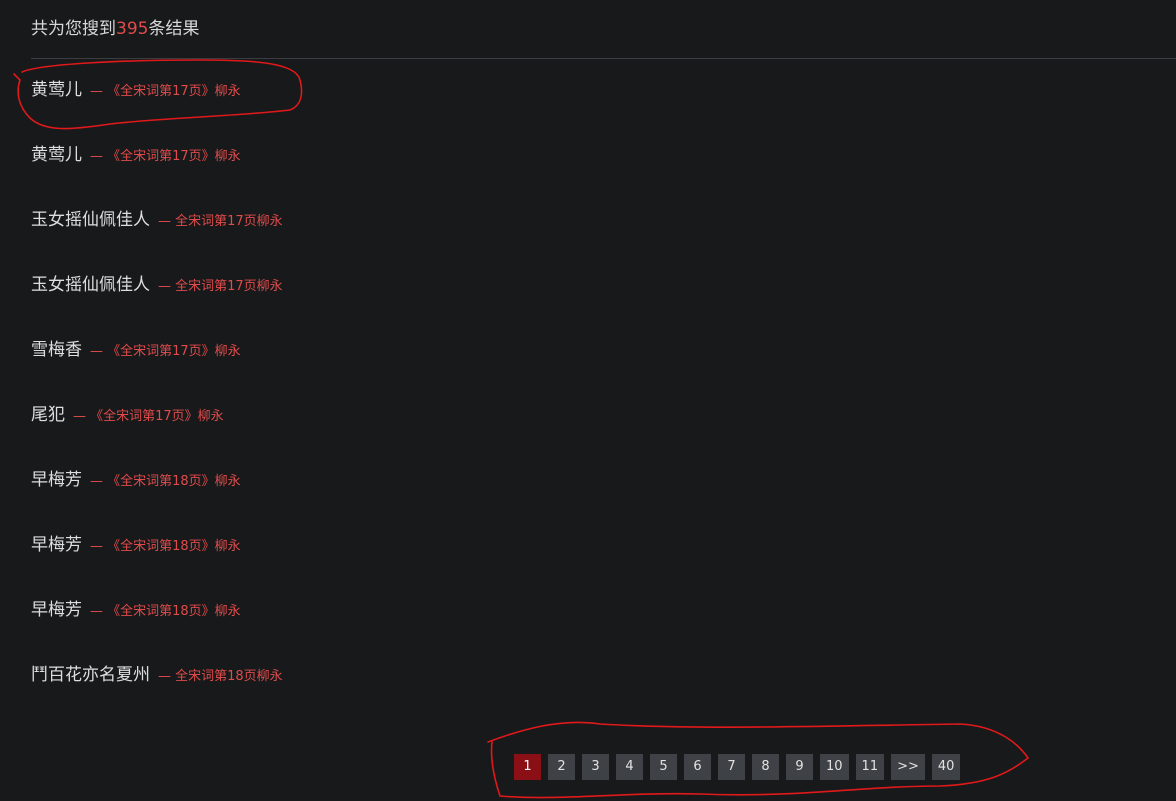 This screenshot has height=801, width=1176. I want to click on page-button: 7, so click(731, 767).